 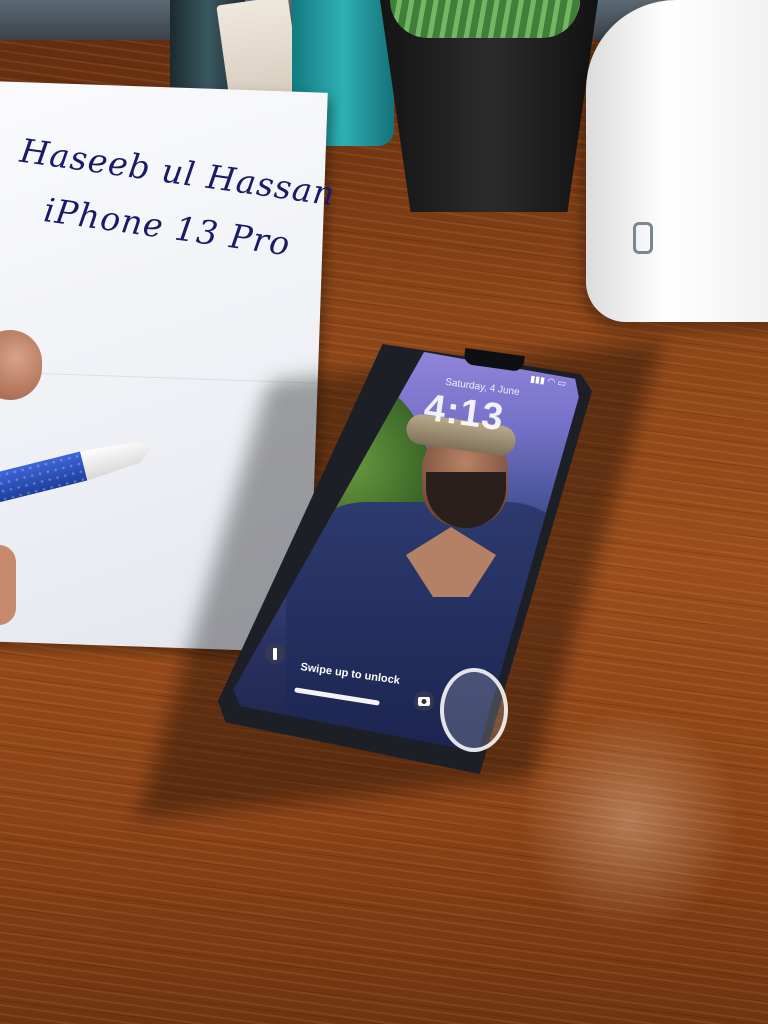 What do you see at coordinates (8, 585) in the screenshot?
I see `hand-thumb` at bounding box center [8, 585].